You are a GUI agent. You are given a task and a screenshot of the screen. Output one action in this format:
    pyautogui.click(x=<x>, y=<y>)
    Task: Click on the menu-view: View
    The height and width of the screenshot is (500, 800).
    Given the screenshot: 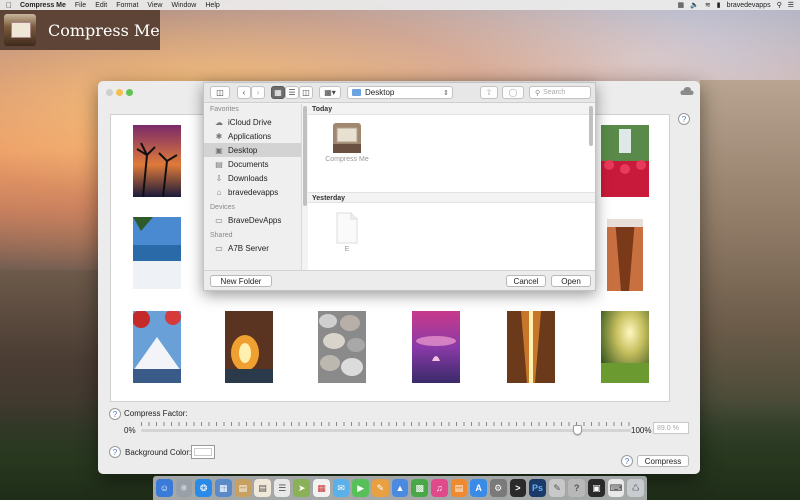 What is the action you would take?
    pyautogui.click(x=154, y=5)
    